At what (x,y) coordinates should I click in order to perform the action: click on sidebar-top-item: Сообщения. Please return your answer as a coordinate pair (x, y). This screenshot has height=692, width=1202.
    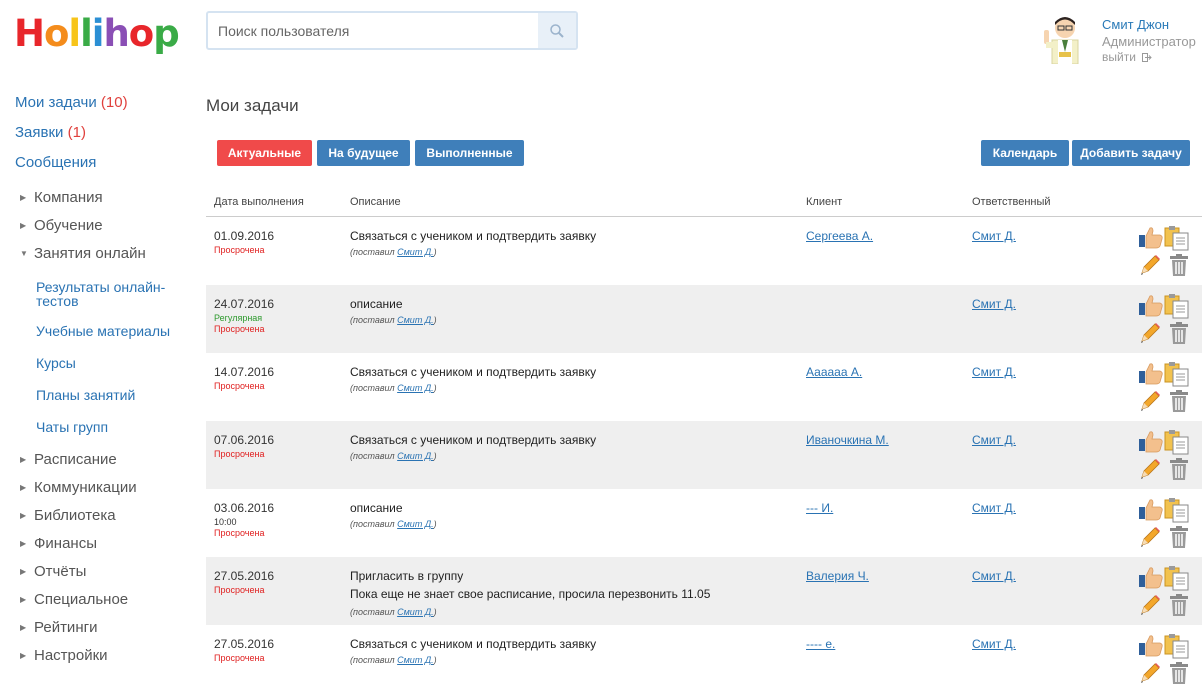
    Looking at the image, I should click on (55, 162).